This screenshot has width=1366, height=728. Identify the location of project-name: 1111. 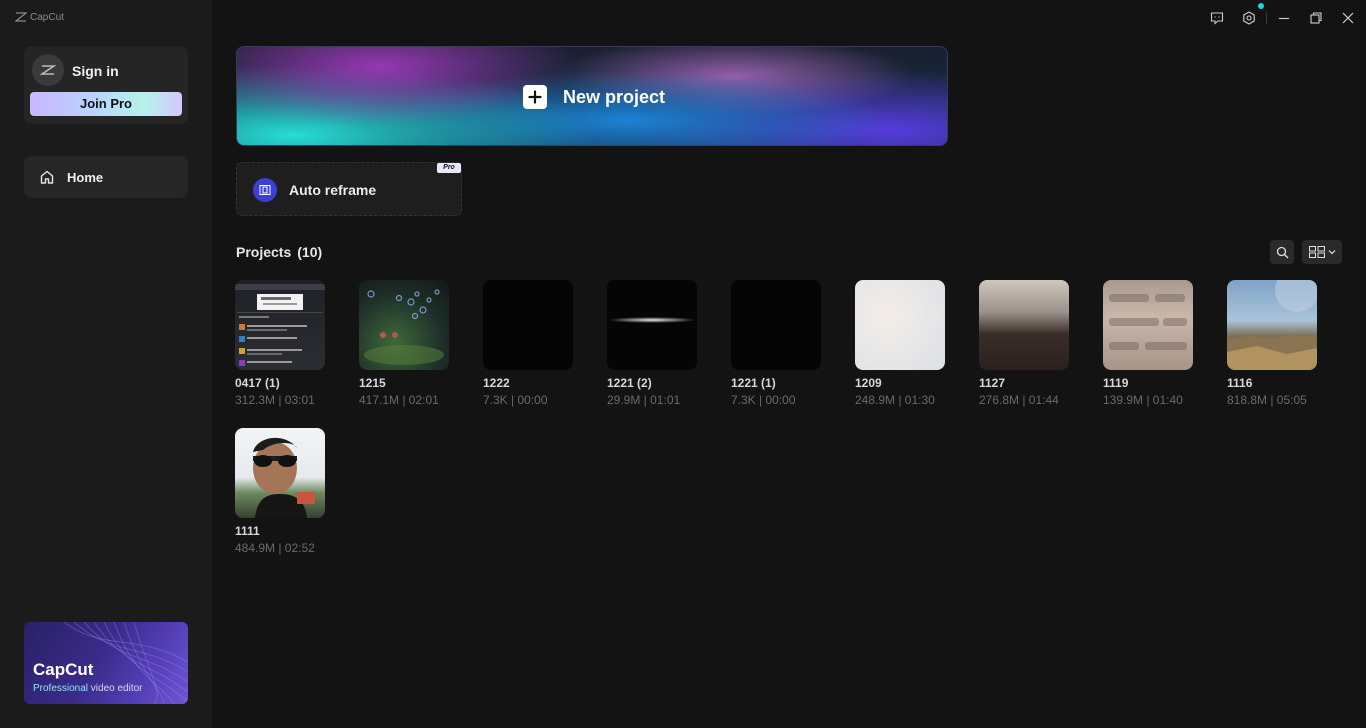
(247, 531).